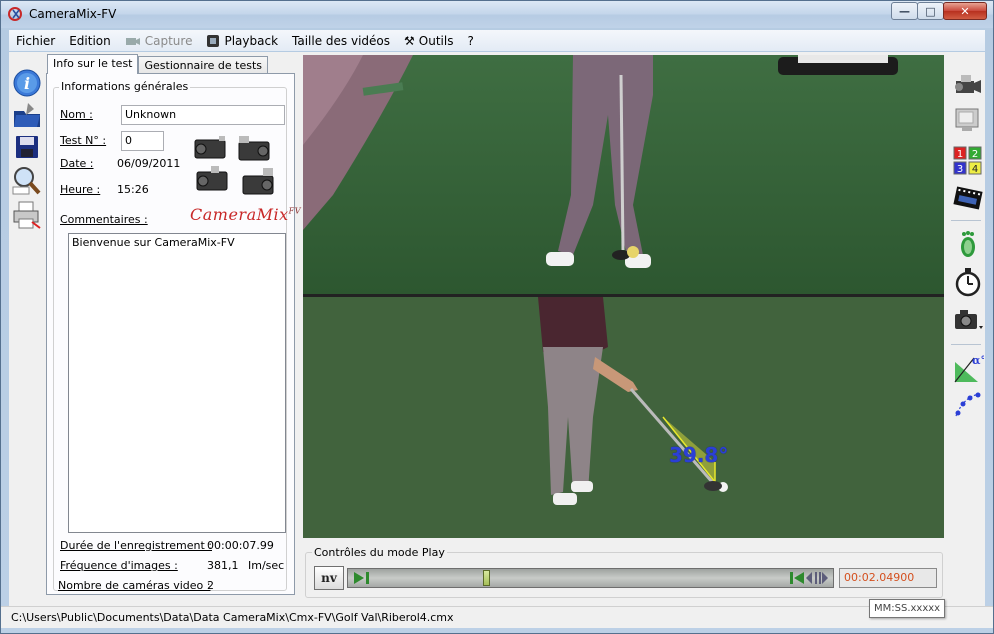 The width and height of the screenshot is (994, 634). I want to click on video-camera-icon, so click(968, 84).